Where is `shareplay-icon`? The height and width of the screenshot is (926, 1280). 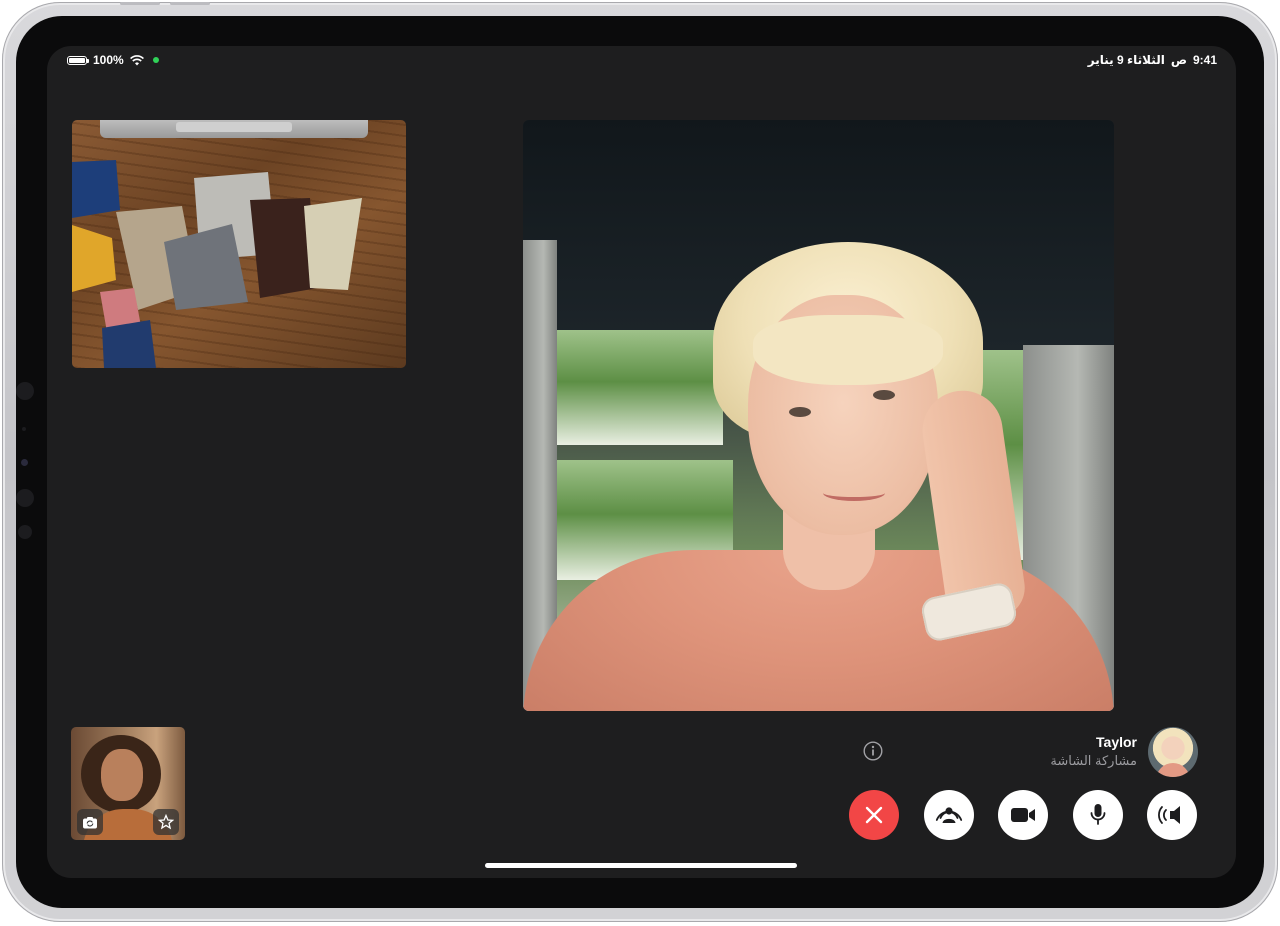 shareplay-icon is located at coordinates (949, 815).